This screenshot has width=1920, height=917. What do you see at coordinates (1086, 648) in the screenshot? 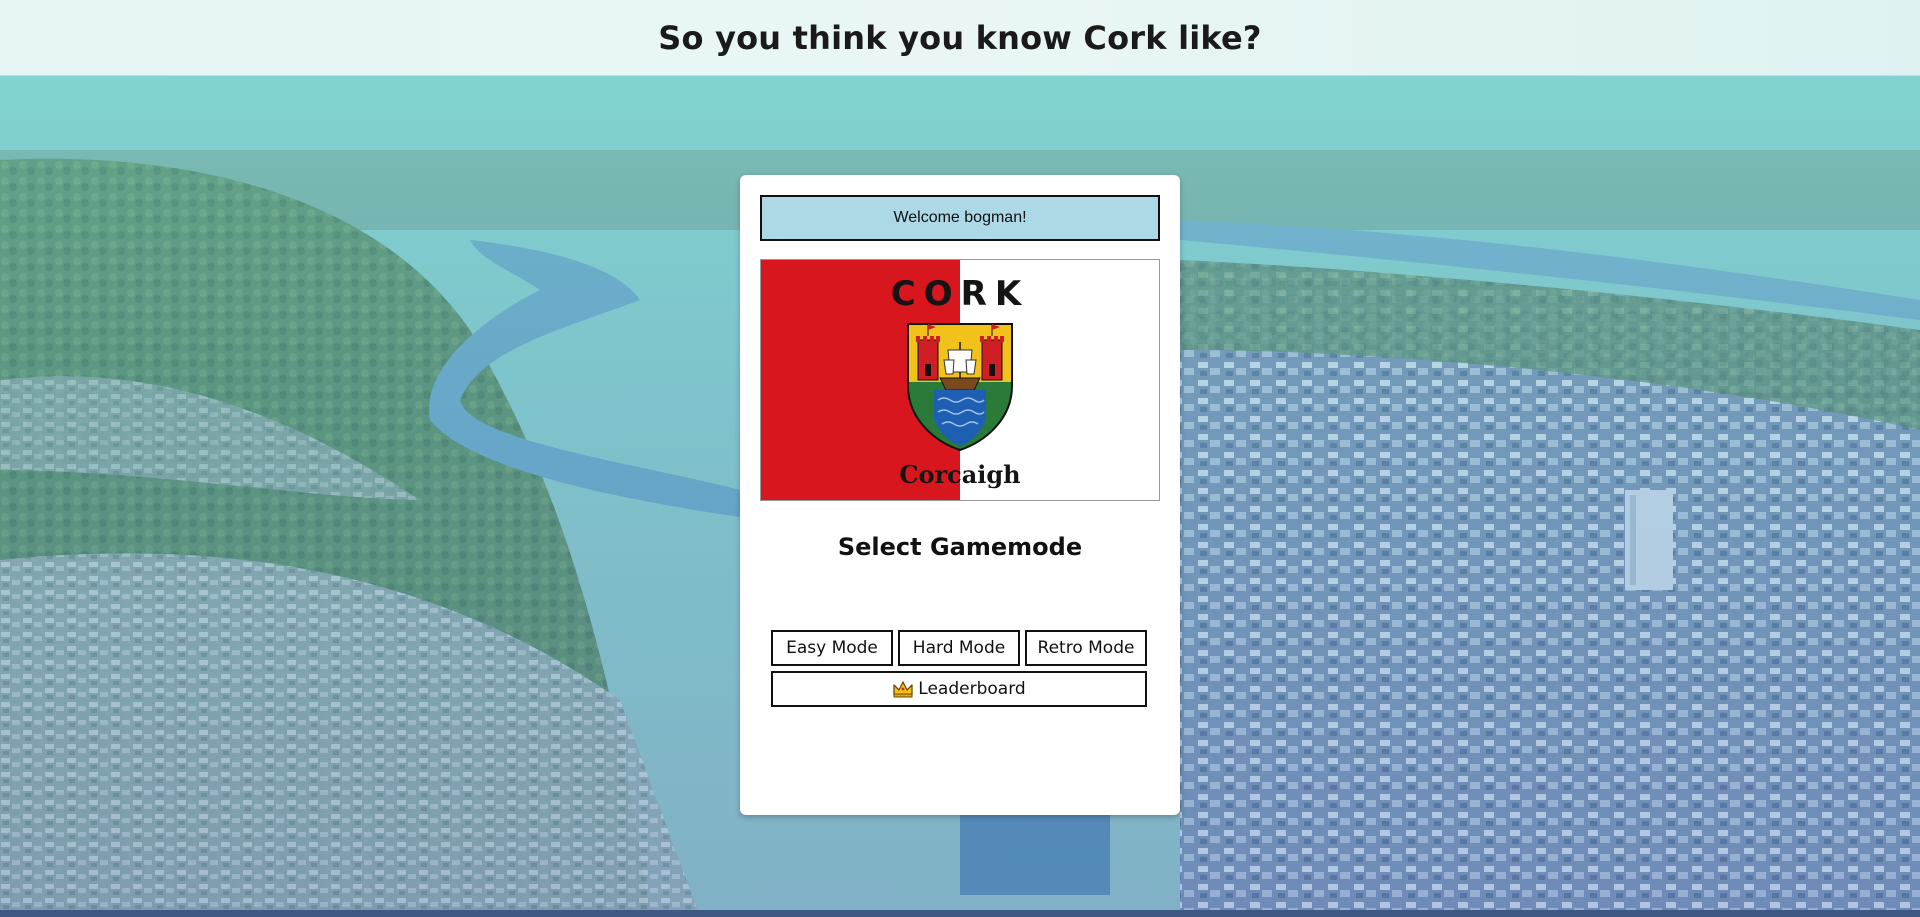
I see `retro-mode-button: Retro Mode` at bounding box center [1086, 648].